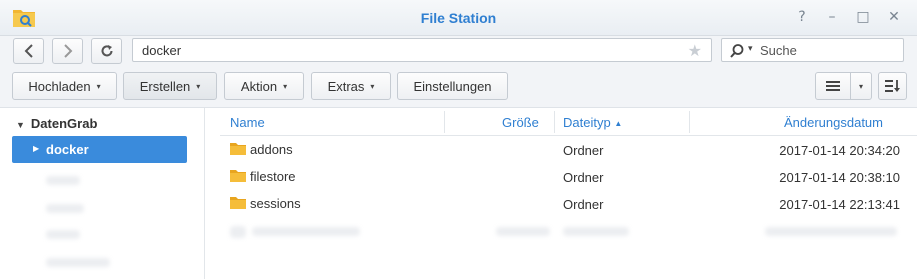 The width and height of the screenshot is (917, 279). I want to click on column-header-modified: Änderungsdatum, so click(833, 122).